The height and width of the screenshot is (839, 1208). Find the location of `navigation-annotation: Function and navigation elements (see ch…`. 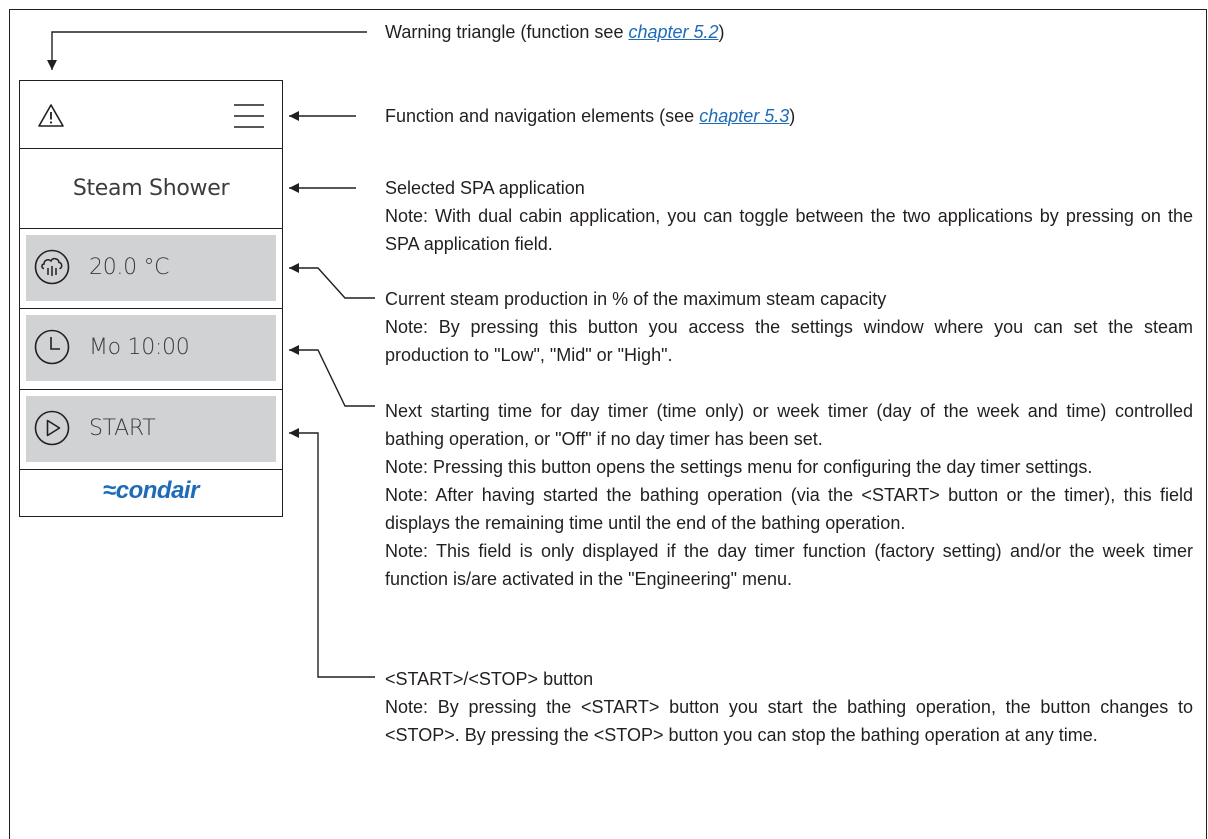

navigation-annotation: Function and navigation elements (see ch… is located at coordinates (590, 116).